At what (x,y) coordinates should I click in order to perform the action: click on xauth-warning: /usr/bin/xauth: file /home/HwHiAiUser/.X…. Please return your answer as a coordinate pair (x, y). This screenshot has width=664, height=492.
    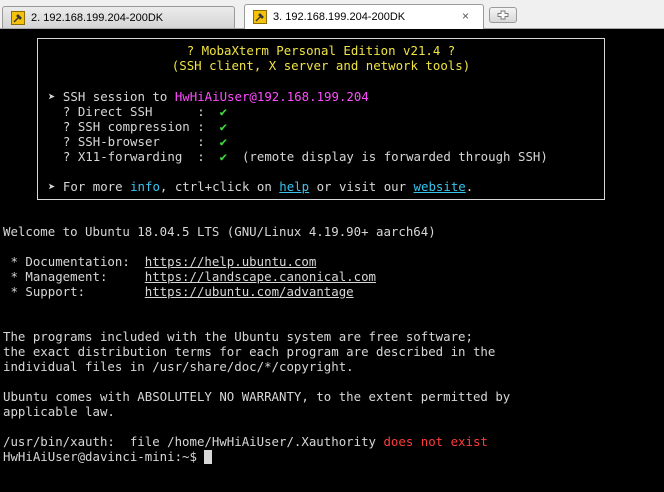
    Looking at the image, I should click on (245, 441).